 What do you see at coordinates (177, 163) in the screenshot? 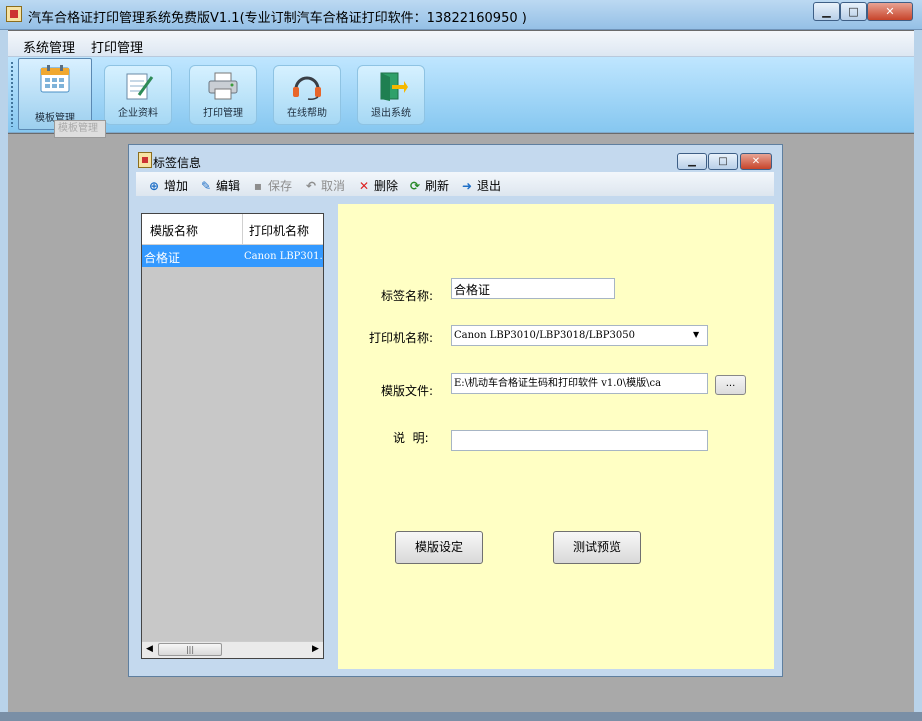
I see `child-window-title: 标签信息` at bounding box center [177, 163].